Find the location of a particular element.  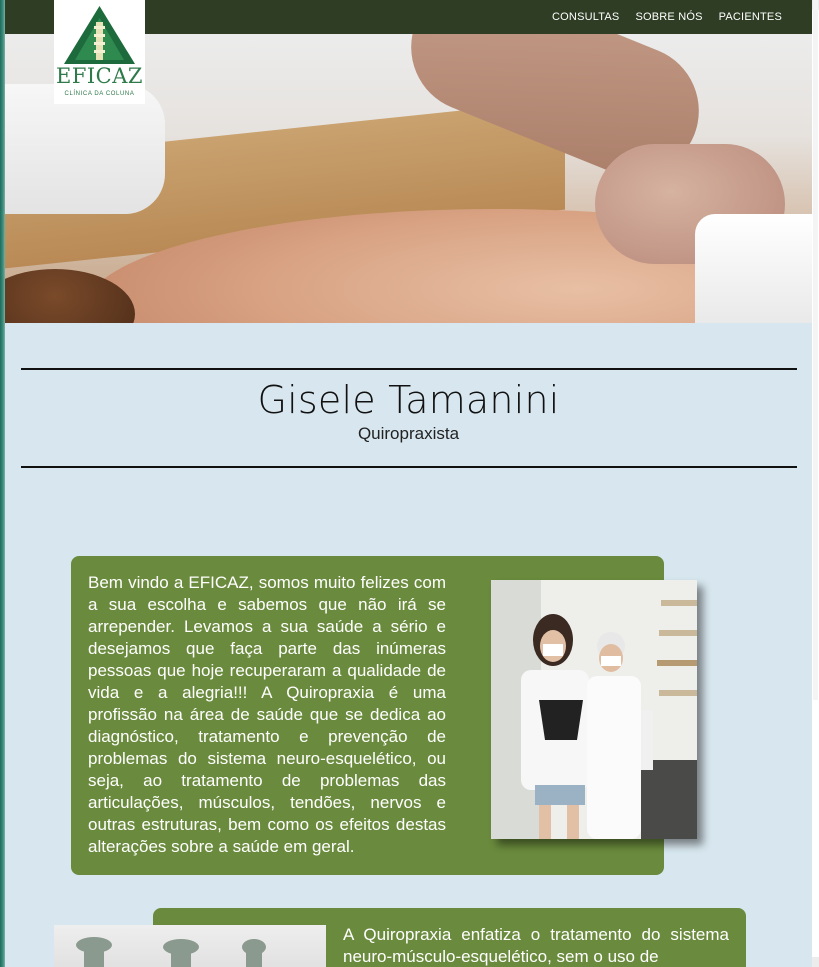

profile-name: Gisele Tamanini is located at coordinates (408, 400).